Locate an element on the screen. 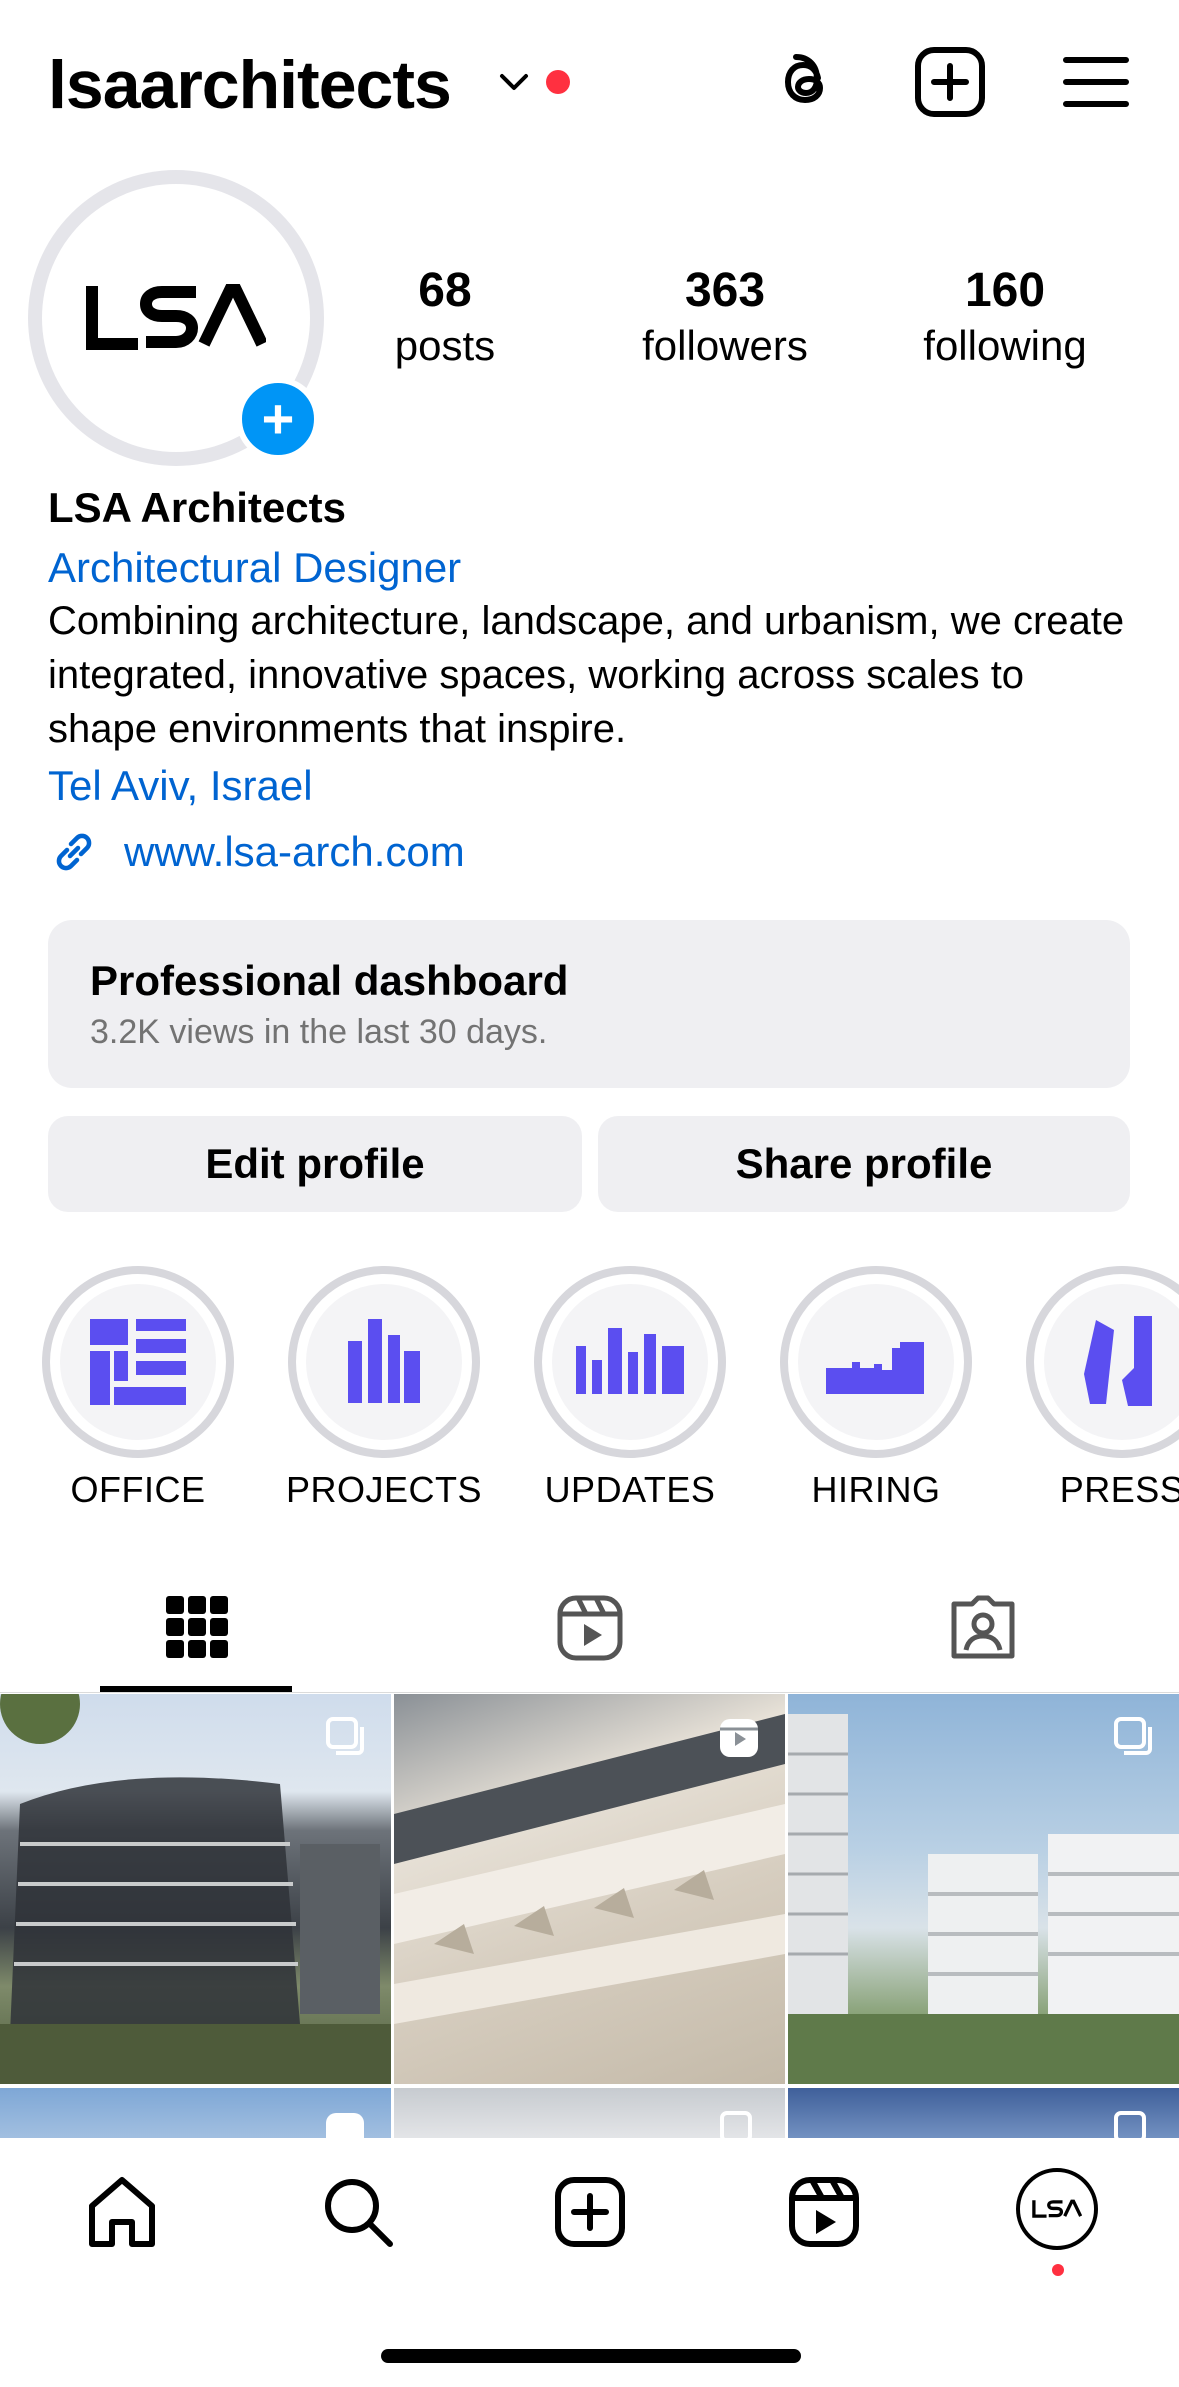 This screenshot has width=1179, height=2387. followers-count: 363 is located at coordinates (725, 290).